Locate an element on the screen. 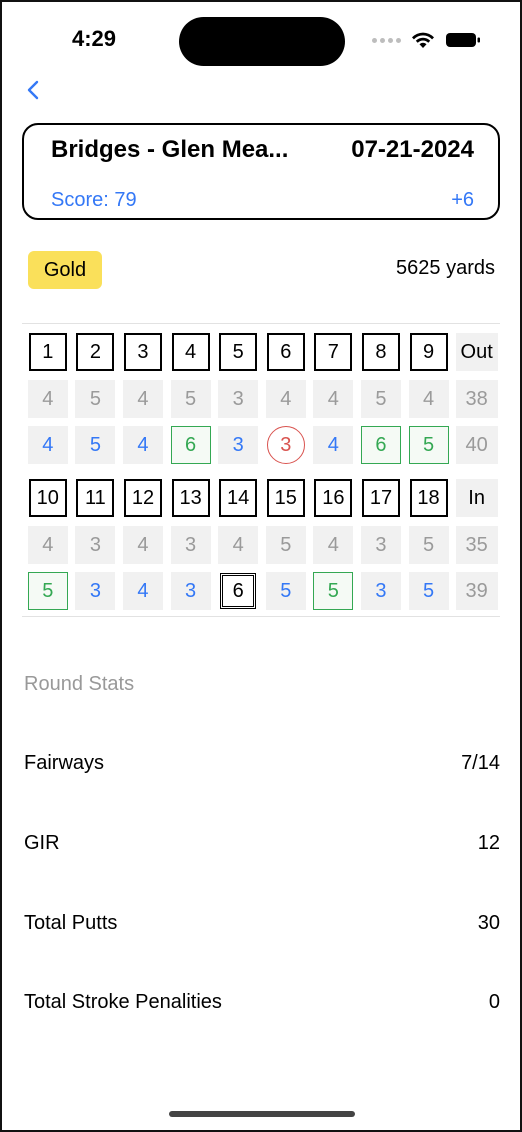 The height and width of the screenshot is (1132, 522). stat-row: GIR 12 is located at coordinates (262, 843).